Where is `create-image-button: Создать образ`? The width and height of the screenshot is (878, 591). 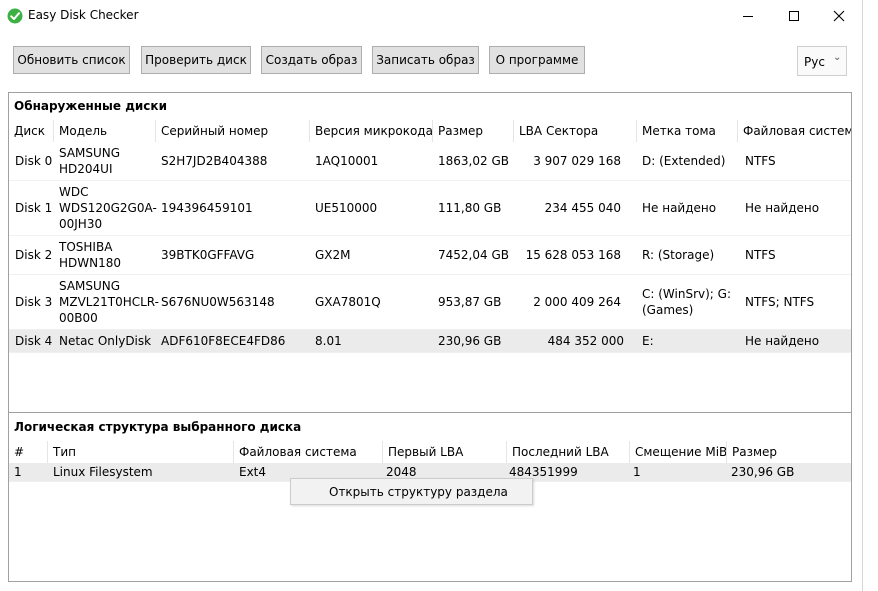
create-image-button: Создать образ is located at coordinates (311, 60).